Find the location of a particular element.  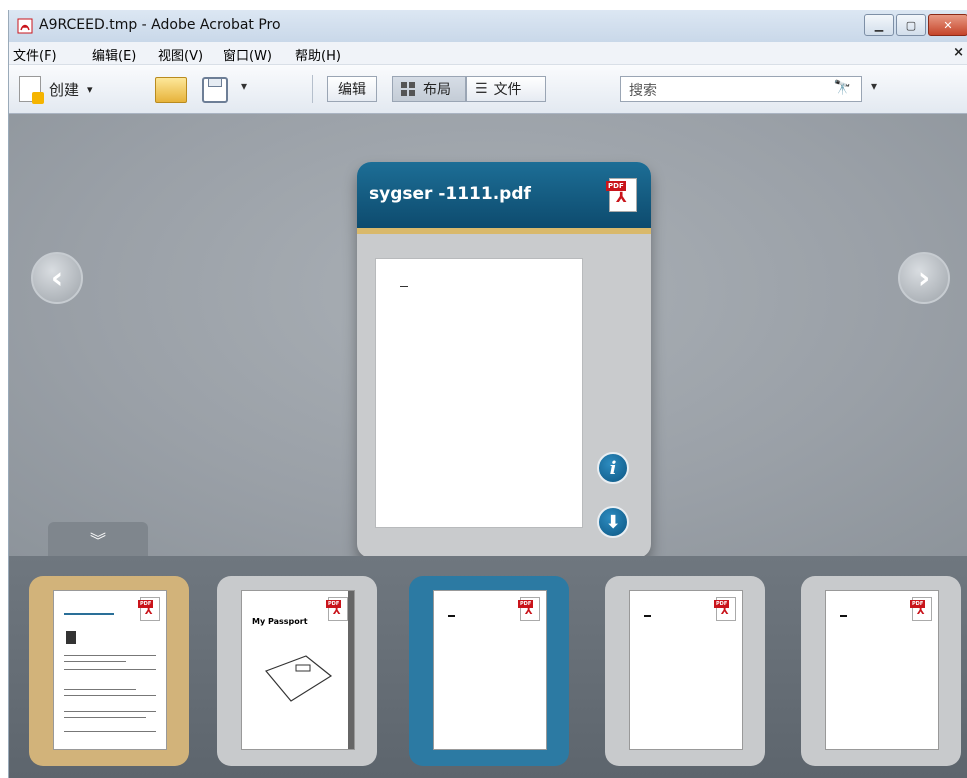

collapse-strip-button: ︾ is located at coordinates (98, 539).